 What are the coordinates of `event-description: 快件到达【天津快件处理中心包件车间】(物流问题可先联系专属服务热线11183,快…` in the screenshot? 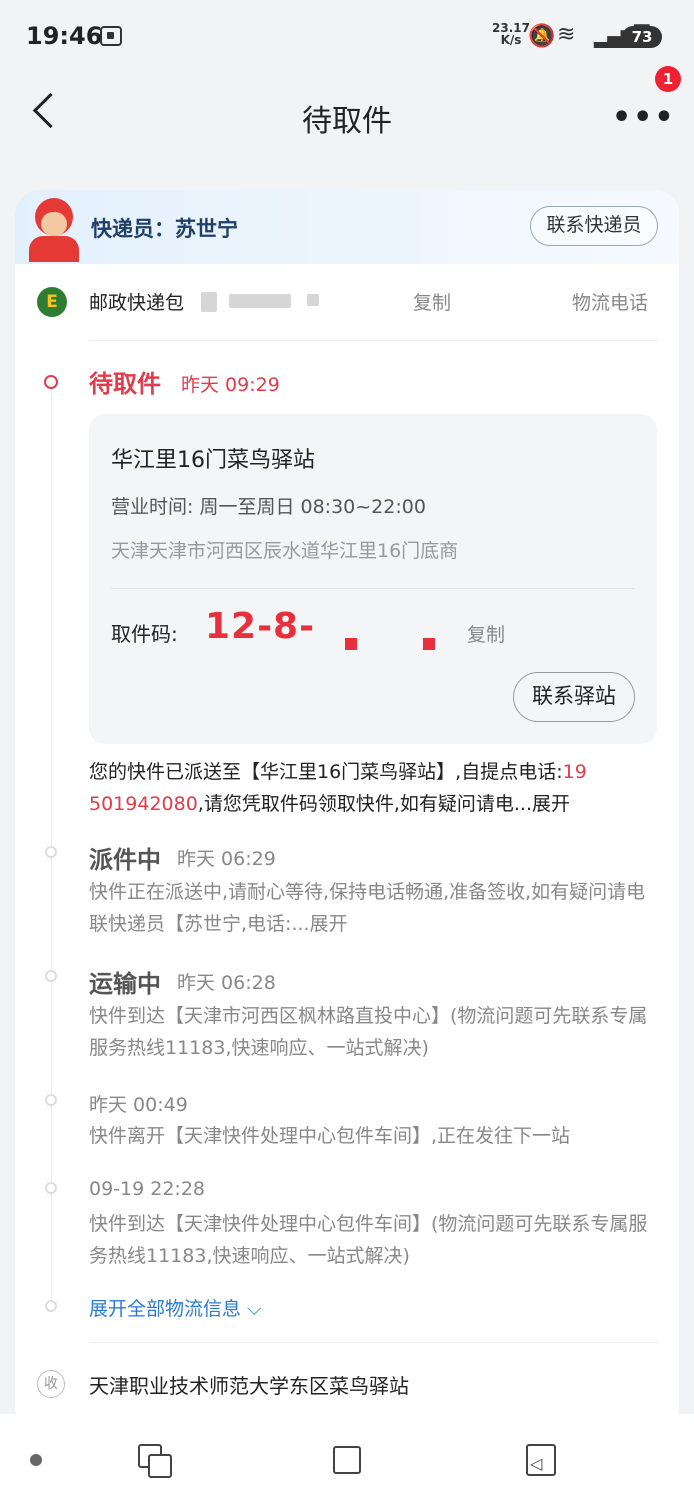 It's located at (368, 1240).